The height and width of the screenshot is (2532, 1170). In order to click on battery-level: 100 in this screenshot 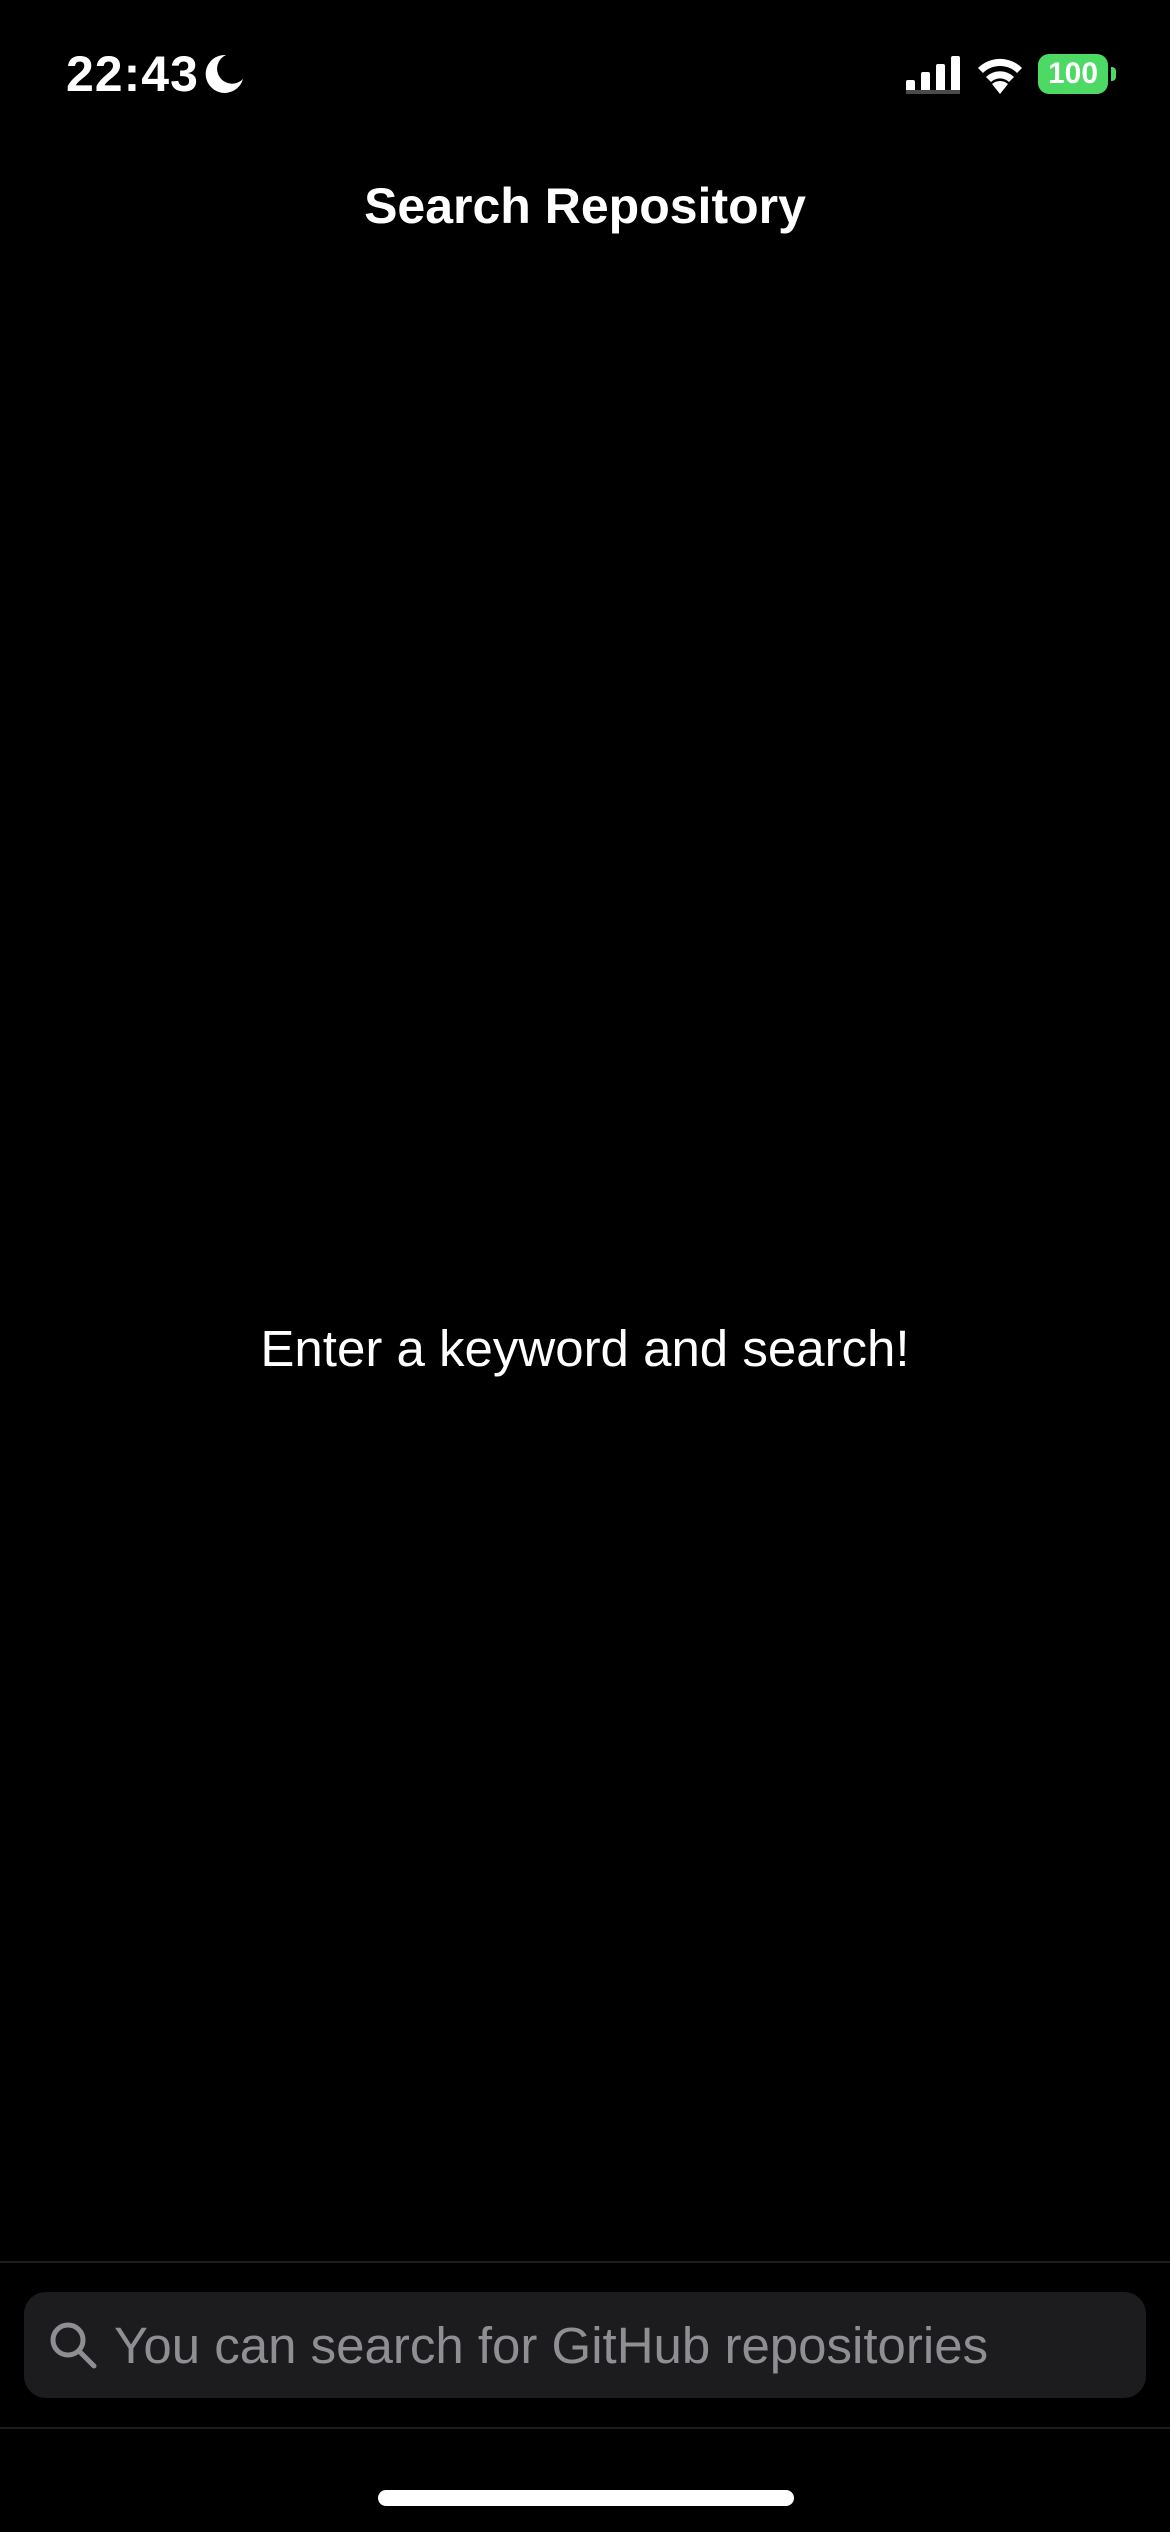, I will do `click(1073, 73)`.